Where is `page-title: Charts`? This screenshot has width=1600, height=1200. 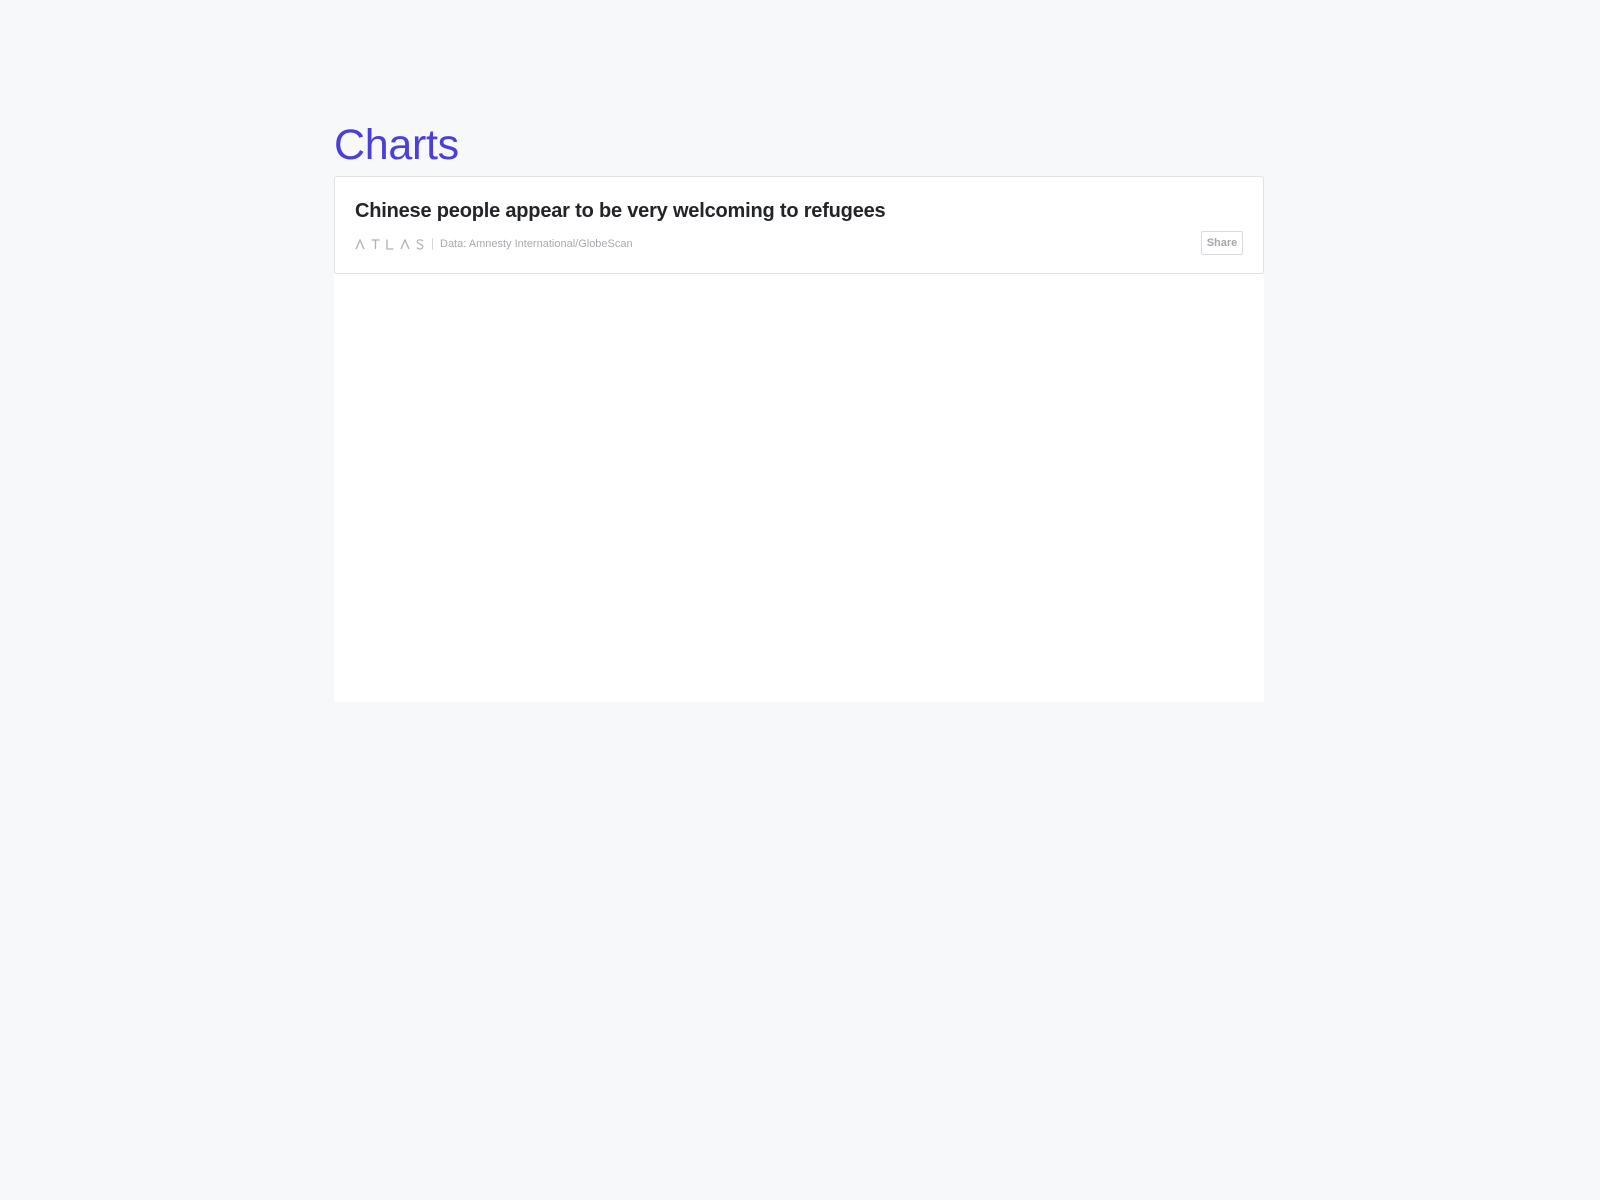 page-title: Charts is located at coordinates (396, 145).